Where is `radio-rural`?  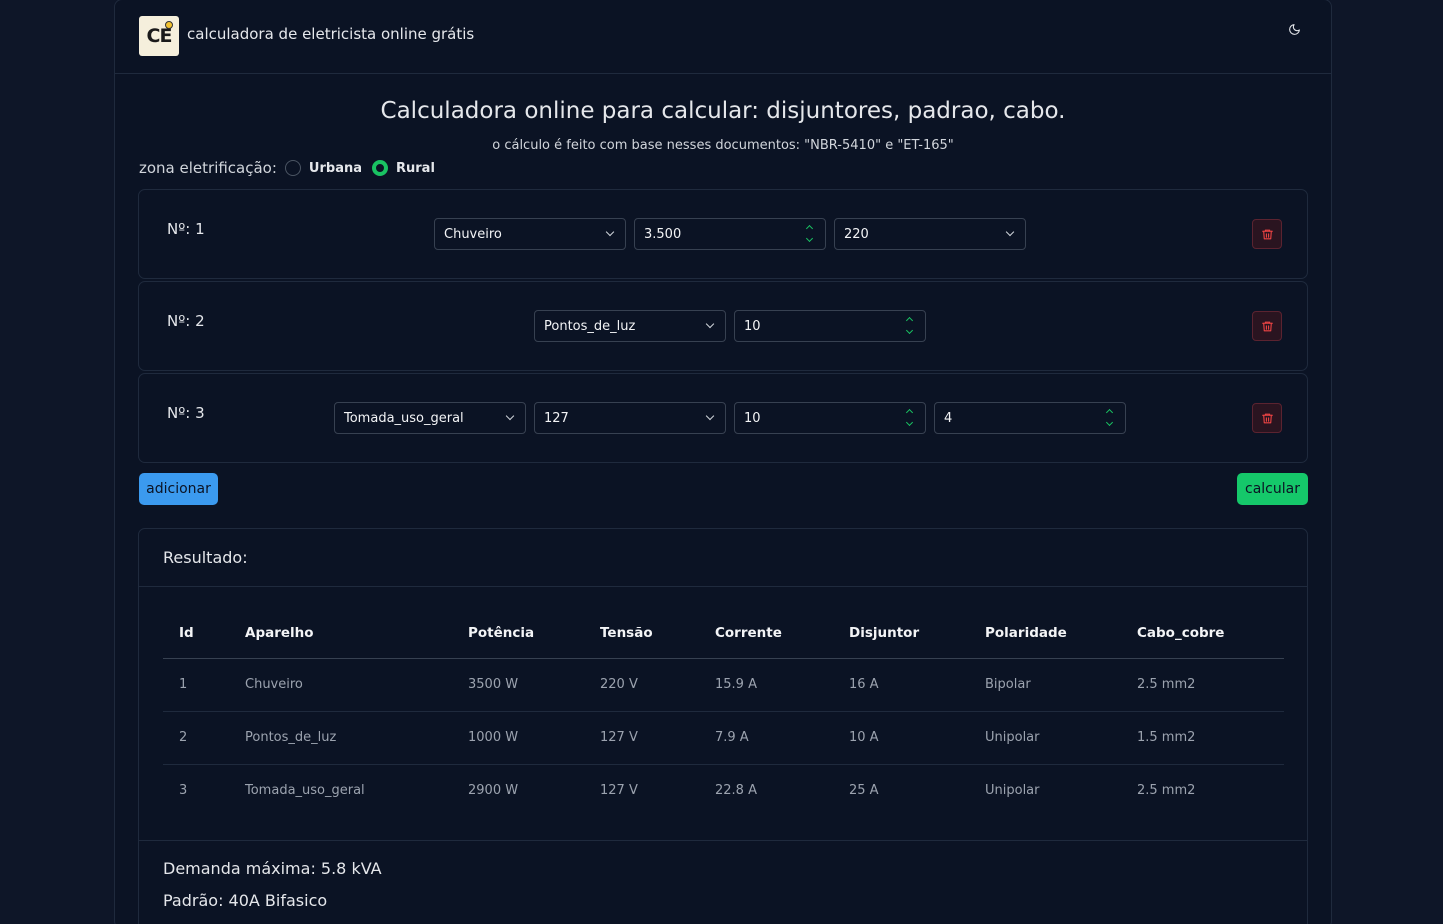
radio-rural is located at coordinates (380, 168).